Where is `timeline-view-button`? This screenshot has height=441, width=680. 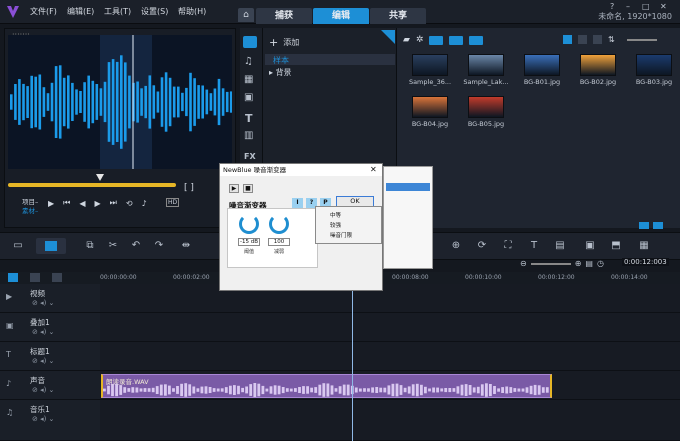
timeline-view-button is located at coordinates (51, 246).